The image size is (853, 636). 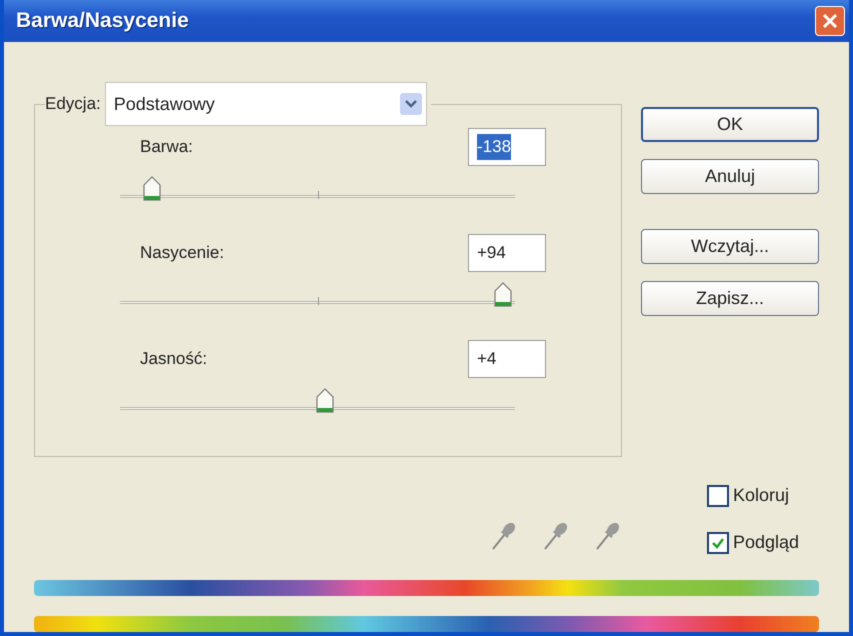 I want to click on mode-dropdown: Podstawowy, so click(x=265, y=104).